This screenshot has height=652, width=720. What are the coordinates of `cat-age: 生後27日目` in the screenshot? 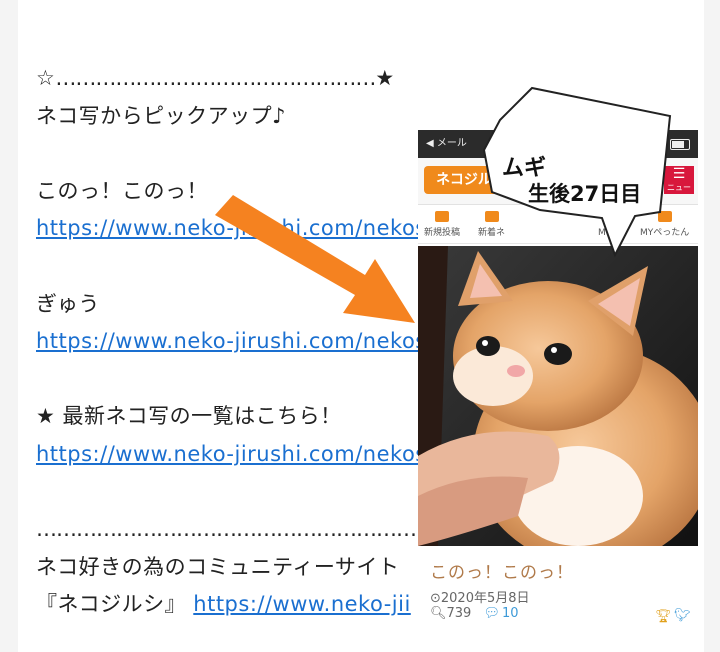 It's located at (585, 194).